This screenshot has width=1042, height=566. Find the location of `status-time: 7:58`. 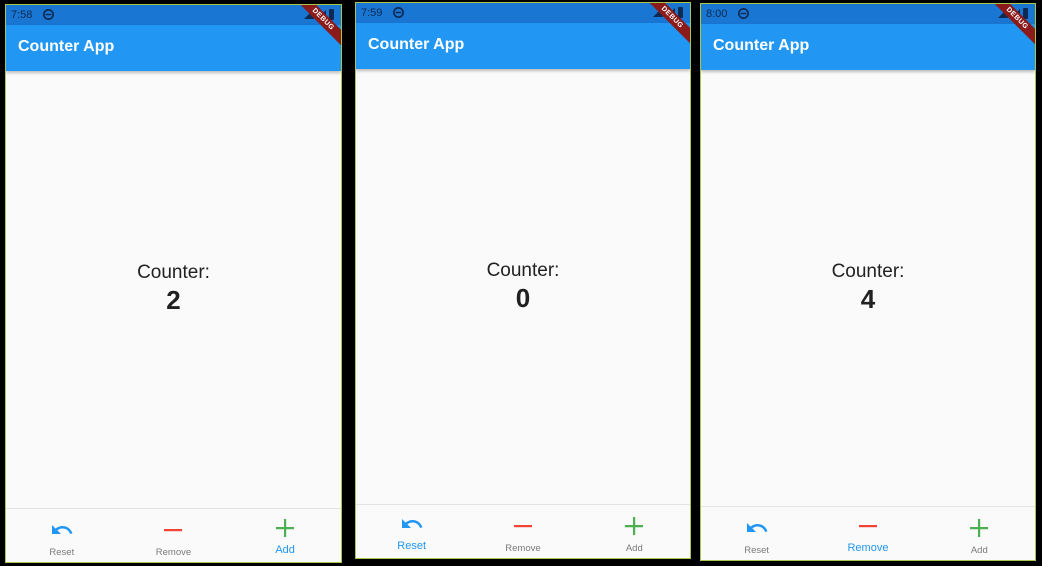

status-time: 7:58 is located at coordinates (22, 15).